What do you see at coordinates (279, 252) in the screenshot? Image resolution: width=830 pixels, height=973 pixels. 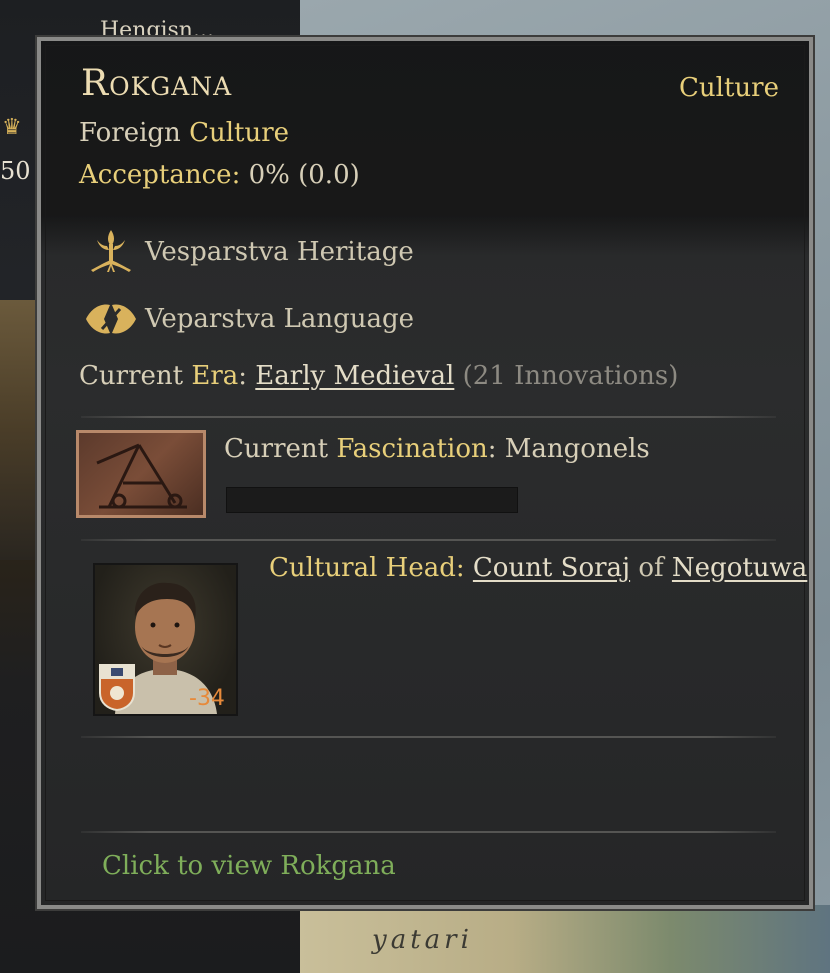 I see `heritage-label: Vesparstva Heritage` at bounding box center [279, 252].